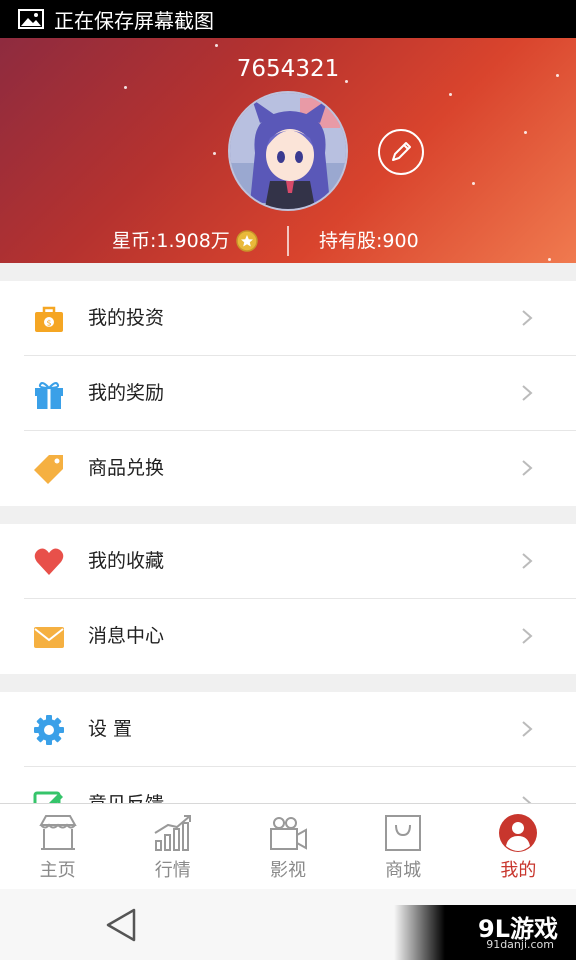  What do you see at coordinates (49, 637) in the screenshot?
I see `envelope-icon` at bounding box center [49, 637].